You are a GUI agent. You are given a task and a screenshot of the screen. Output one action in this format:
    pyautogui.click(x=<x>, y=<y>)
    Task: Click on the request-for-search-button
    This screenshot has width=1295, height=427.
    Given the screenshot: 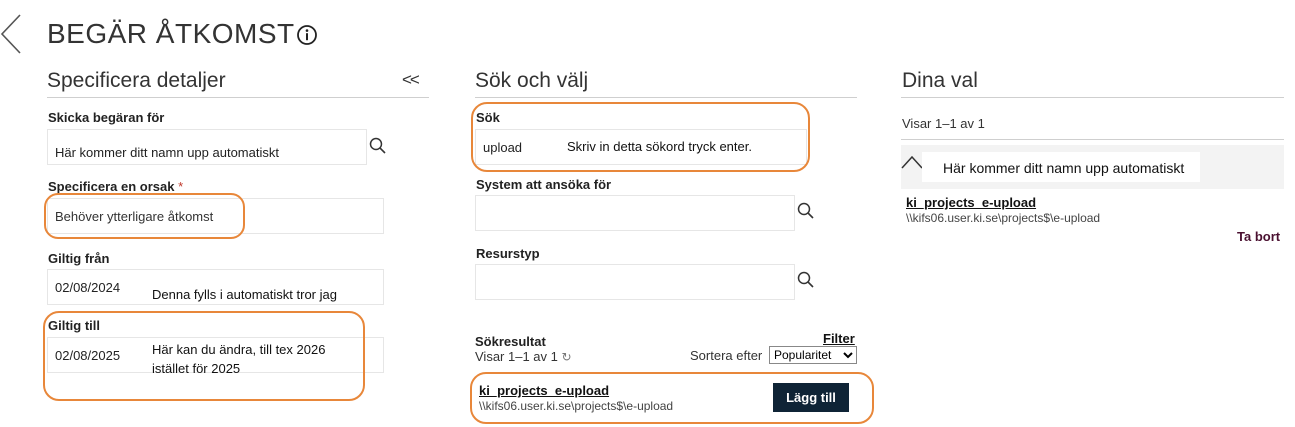 What is the action you would take?
    pyautogui.click(x=378, y=146)
    